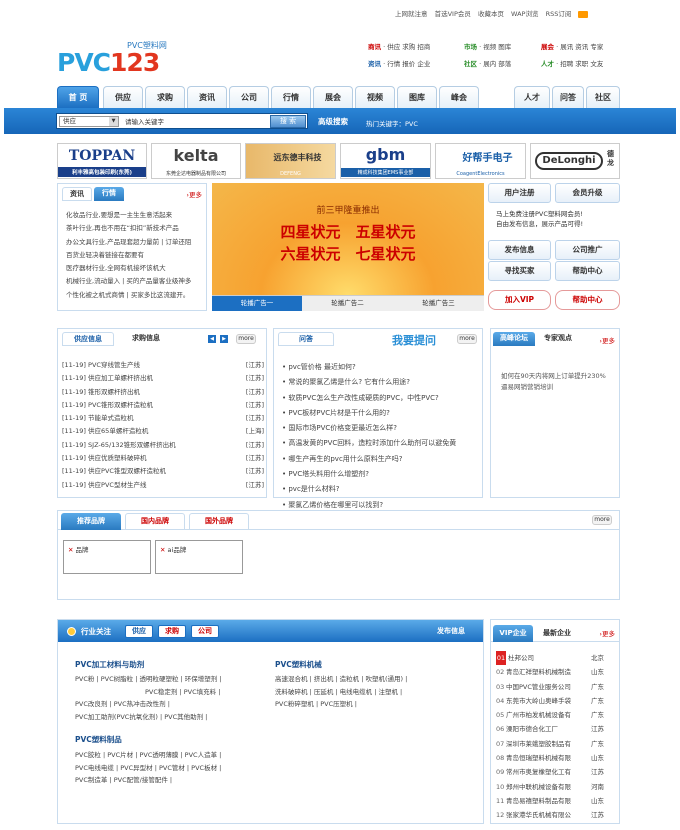 The height and width of the screenshot is (830, 680). What do you see at coordinates (381, 413) in the screenshot?
I see `list-item: • PVC板材PVC片材是干什么用的?` at bounding box center [381, 413].